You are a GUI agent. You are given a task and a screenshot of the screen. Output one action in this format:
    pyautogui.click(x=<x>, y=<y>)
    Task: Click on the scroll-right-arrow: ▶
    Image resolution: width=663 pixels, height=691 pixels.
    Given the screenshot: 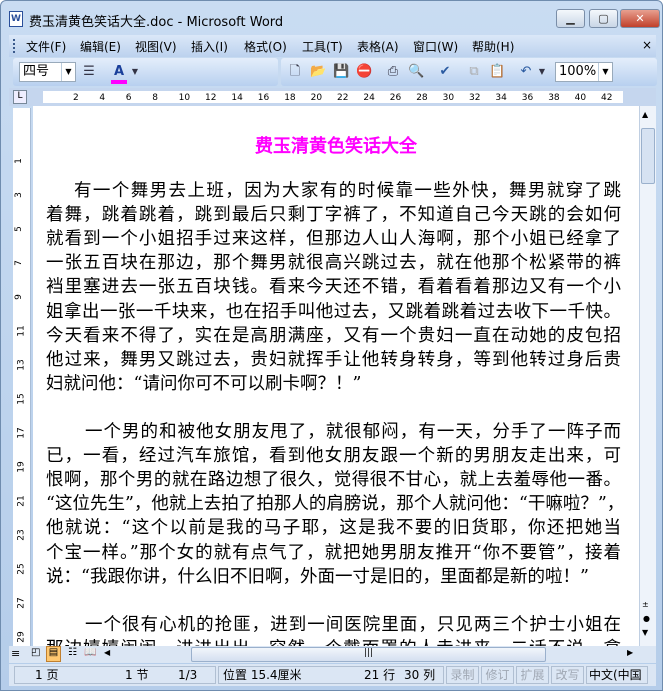 What is the action you would take?
    pyautogui.click(x=630, y=652)
    